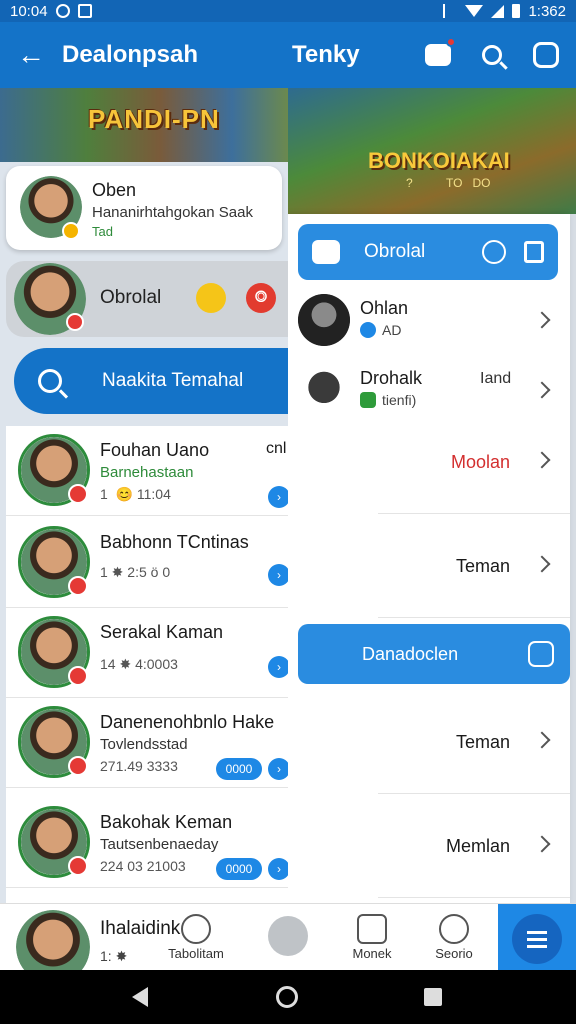 Image resolution: width=576 pixels, height=1024 pixels. I want to click on smiley-icon, so click(211, 298).